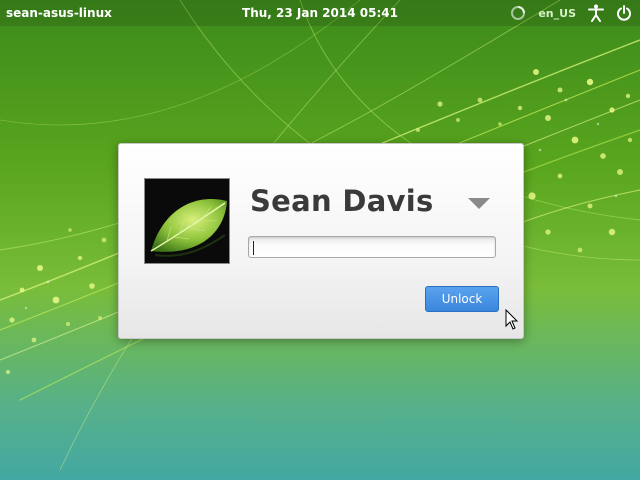  What do you see at coordinates (624, 13) in the screenshot?
I see `power-icon` at bounding box center [624, 13].